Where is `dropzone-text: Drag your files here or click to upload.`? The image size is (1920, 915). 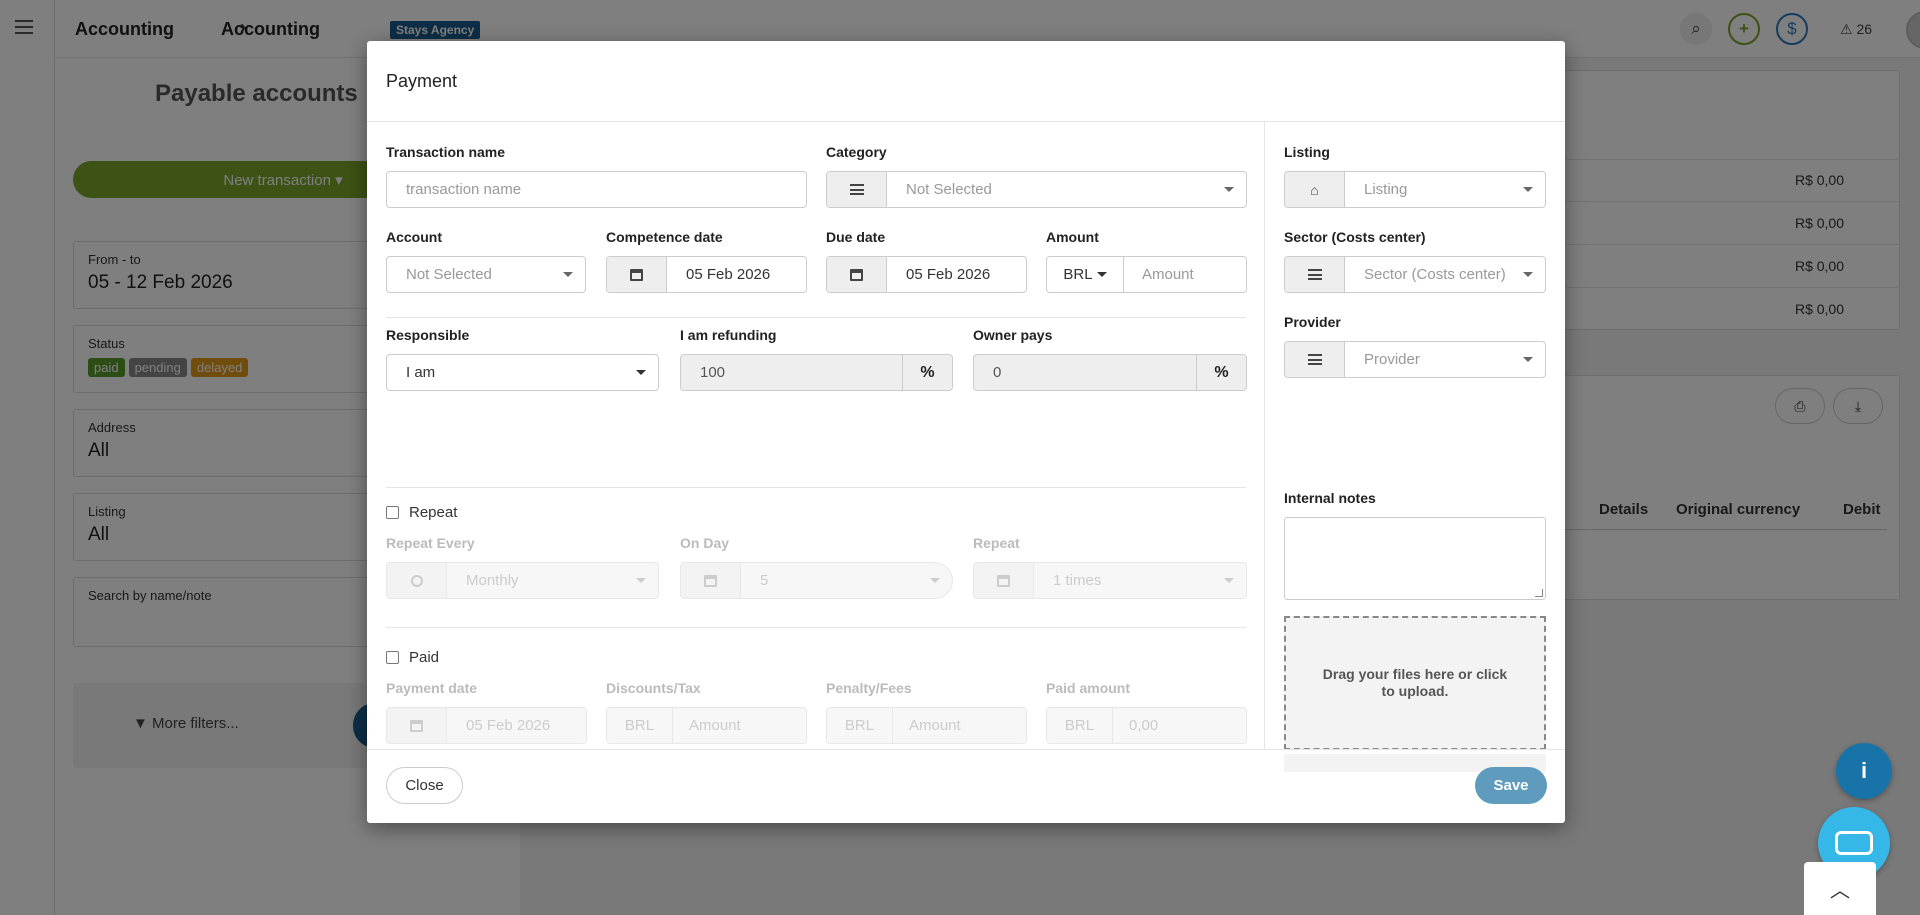
dropzone-text: Drag your files here or click to upload. is located at coordinates (1415, 682).